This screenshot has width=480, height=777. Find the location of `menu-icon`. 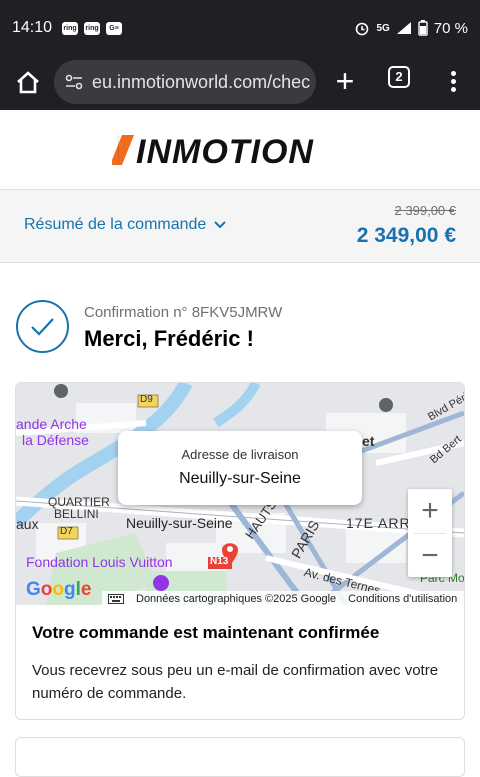

menu-icon is located at coordinates (453, 82).